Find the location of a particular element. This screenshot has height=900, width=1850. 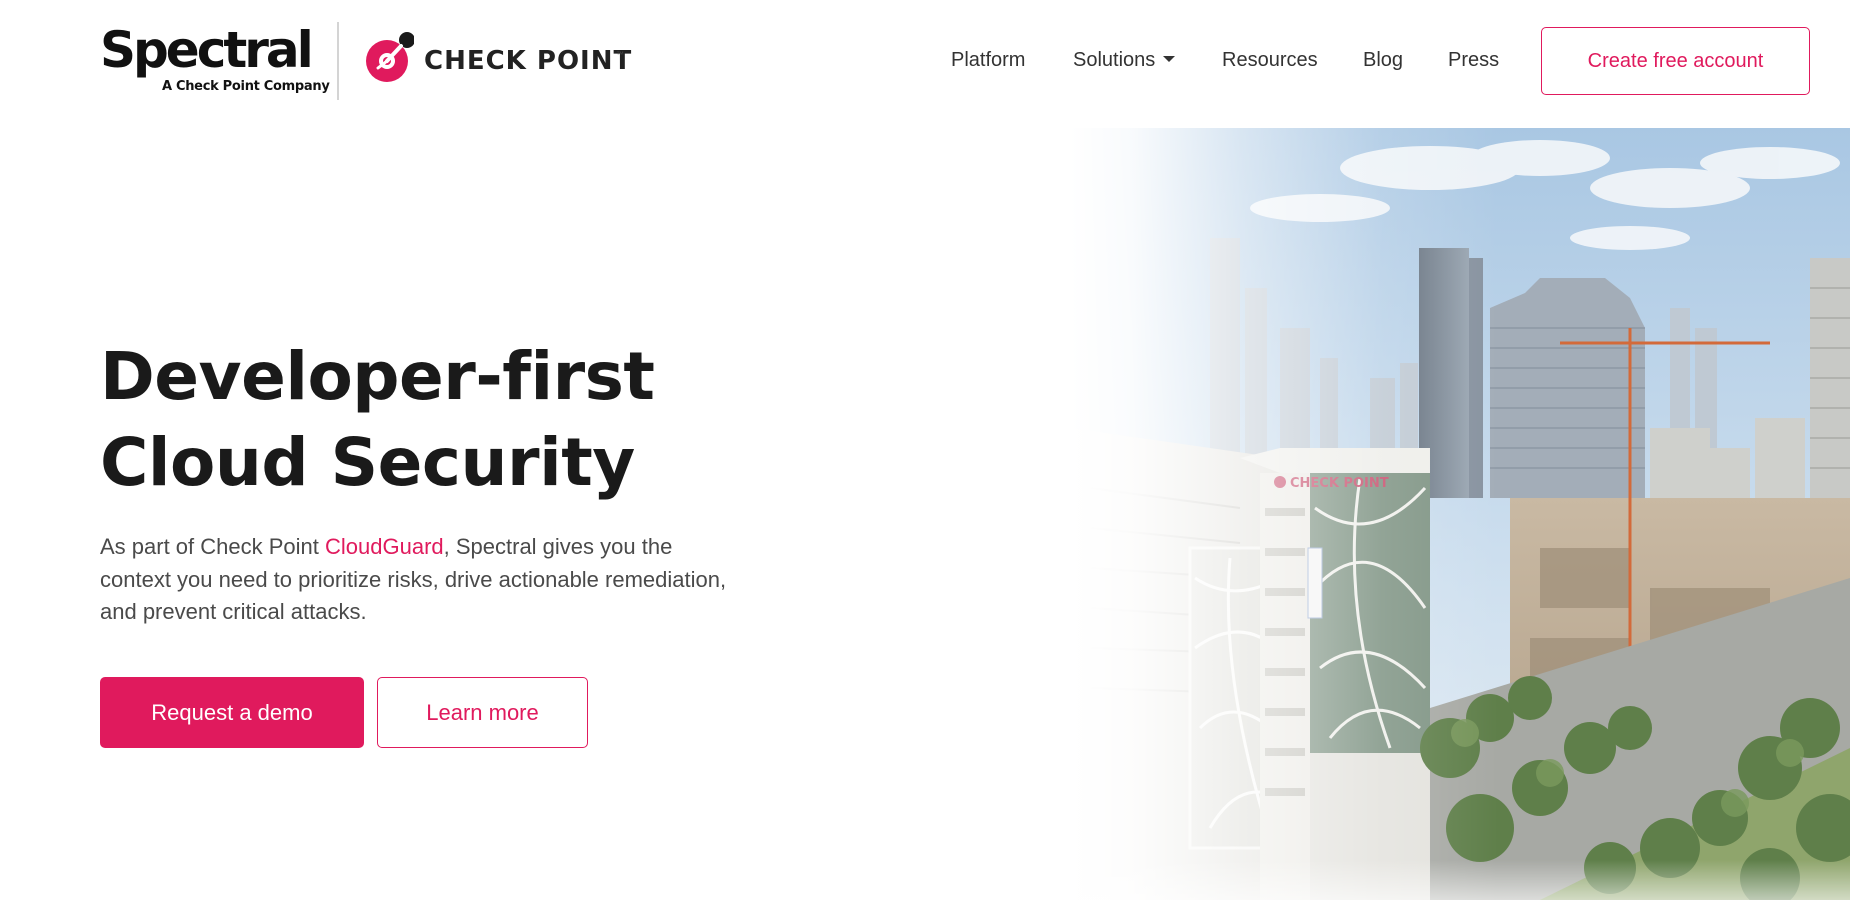

spectral-logo-tagline: A Check Point Company is located at coordinates (246, 86).